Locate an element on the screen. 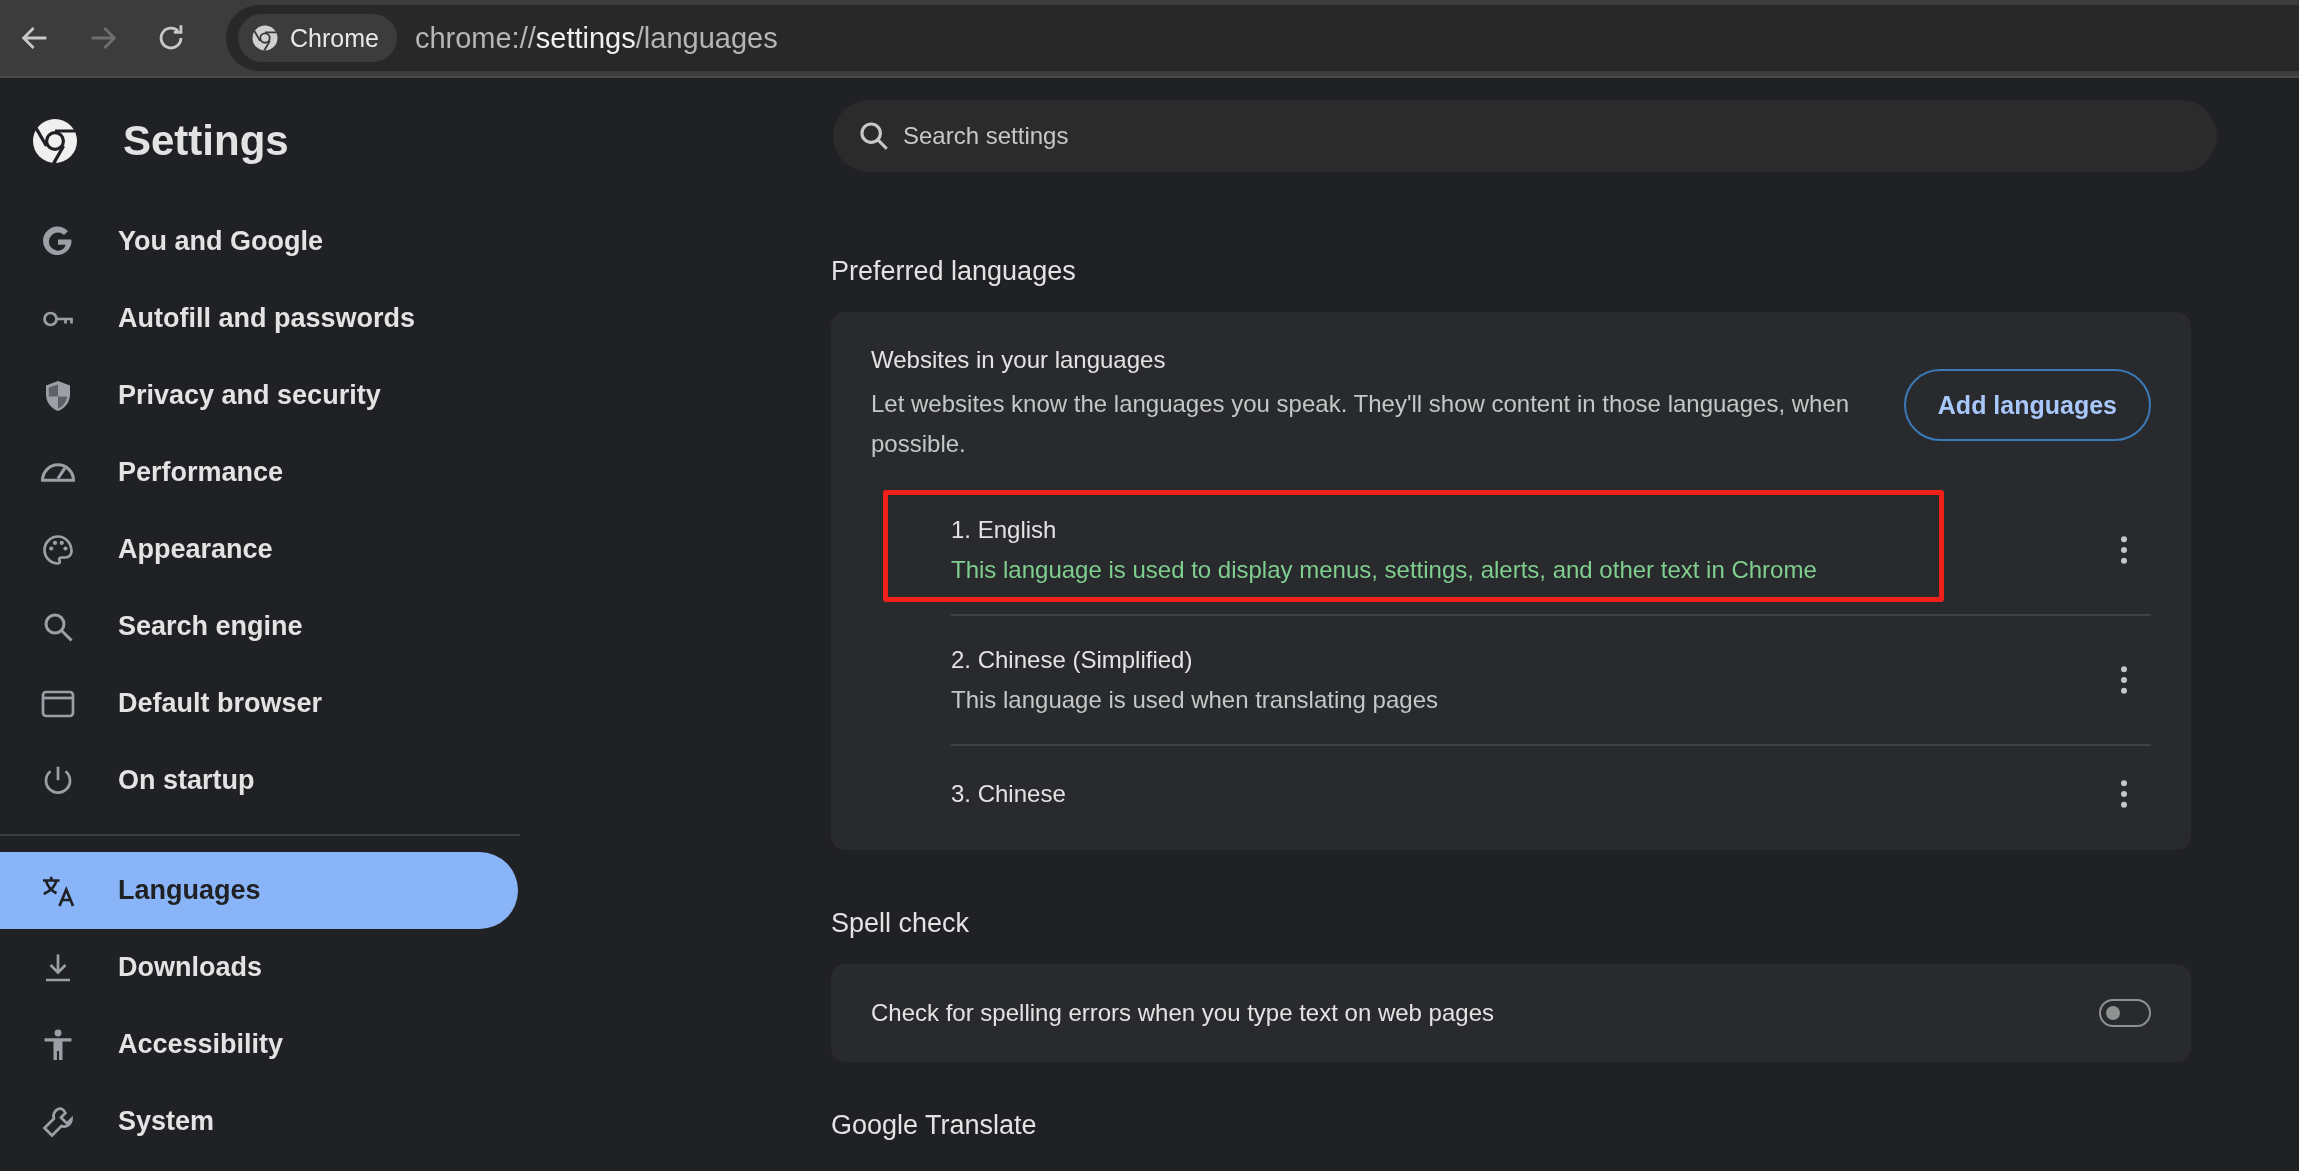 This screenshot has height=1171, width=2299. sidebar-item: Performance is located at coordinates (259, 472).